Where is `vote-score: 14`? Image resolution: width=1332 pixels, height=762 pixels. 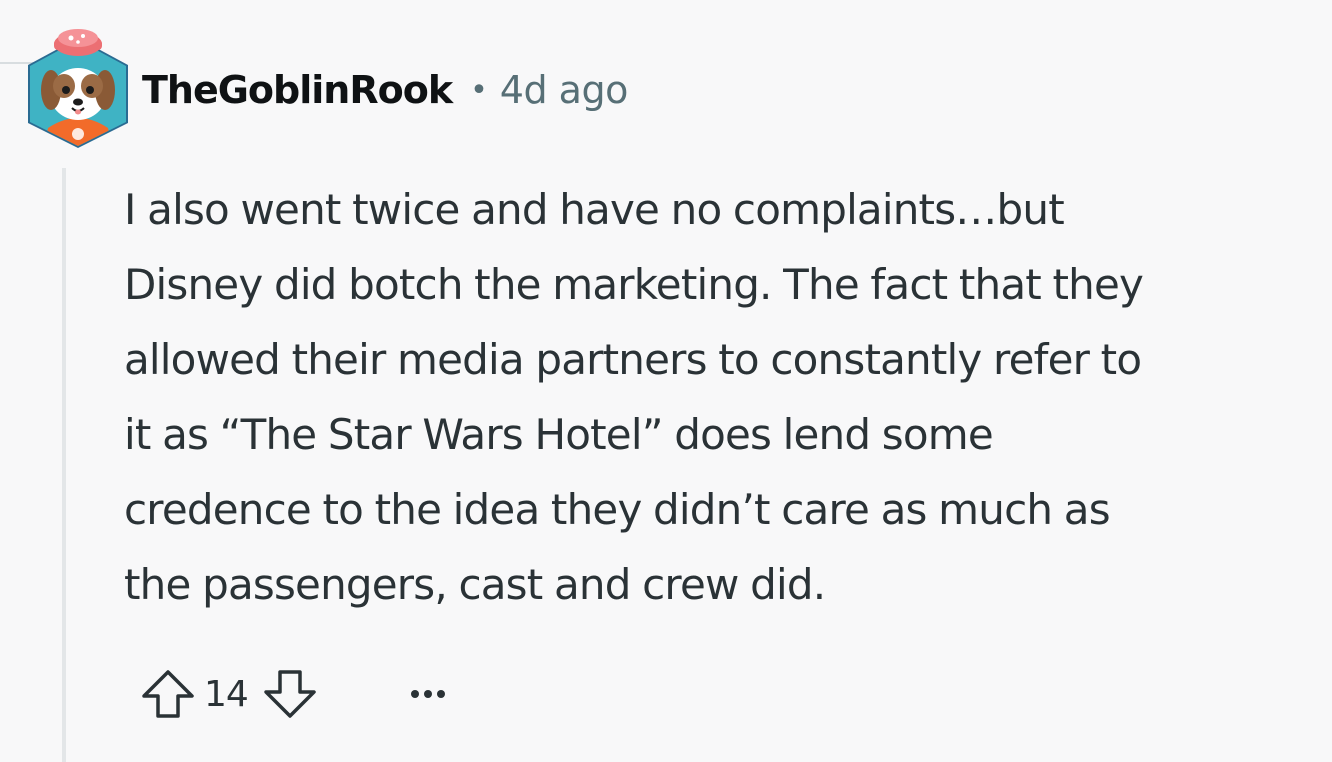 vote-score: 14 is located at coordinates (226, 694).